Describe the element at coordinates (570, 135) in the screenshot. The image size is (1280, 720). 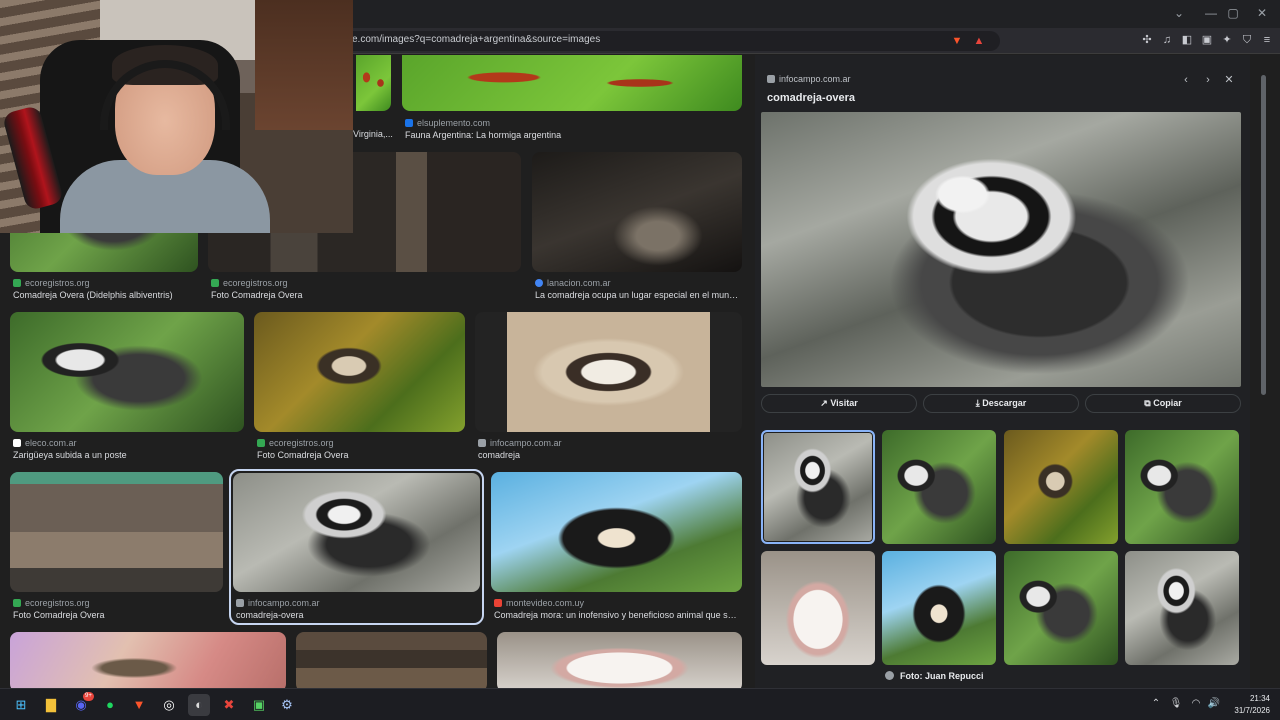
I see `result-title-1: Fauna Argentina: La hormiga argentina` at that location.